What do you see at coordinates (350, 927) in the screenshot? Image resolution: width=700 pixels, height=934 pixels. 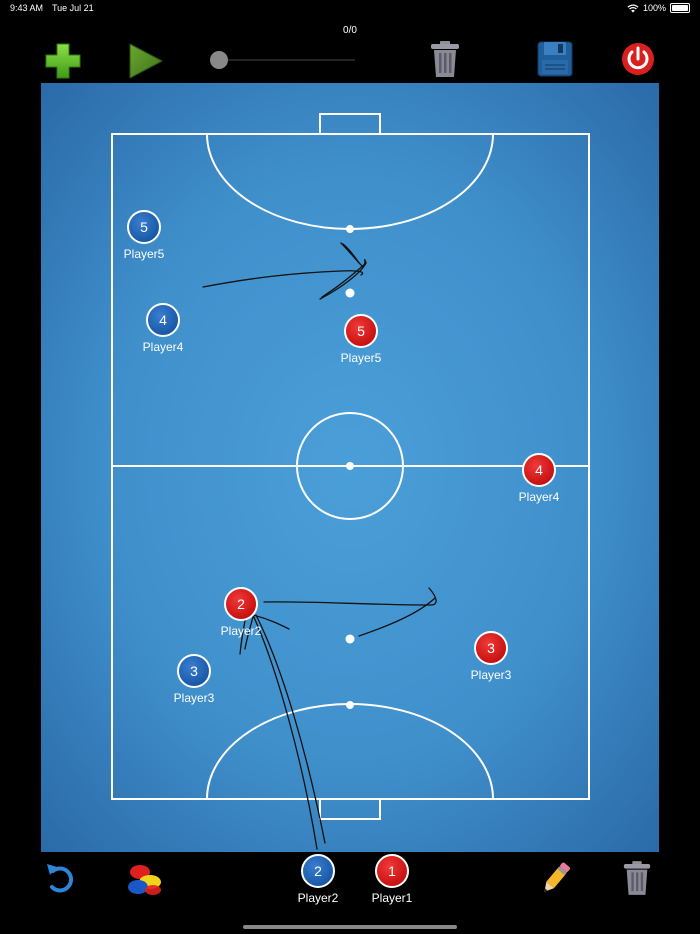 I see `home-indicator` at bounding box center [350, 927].